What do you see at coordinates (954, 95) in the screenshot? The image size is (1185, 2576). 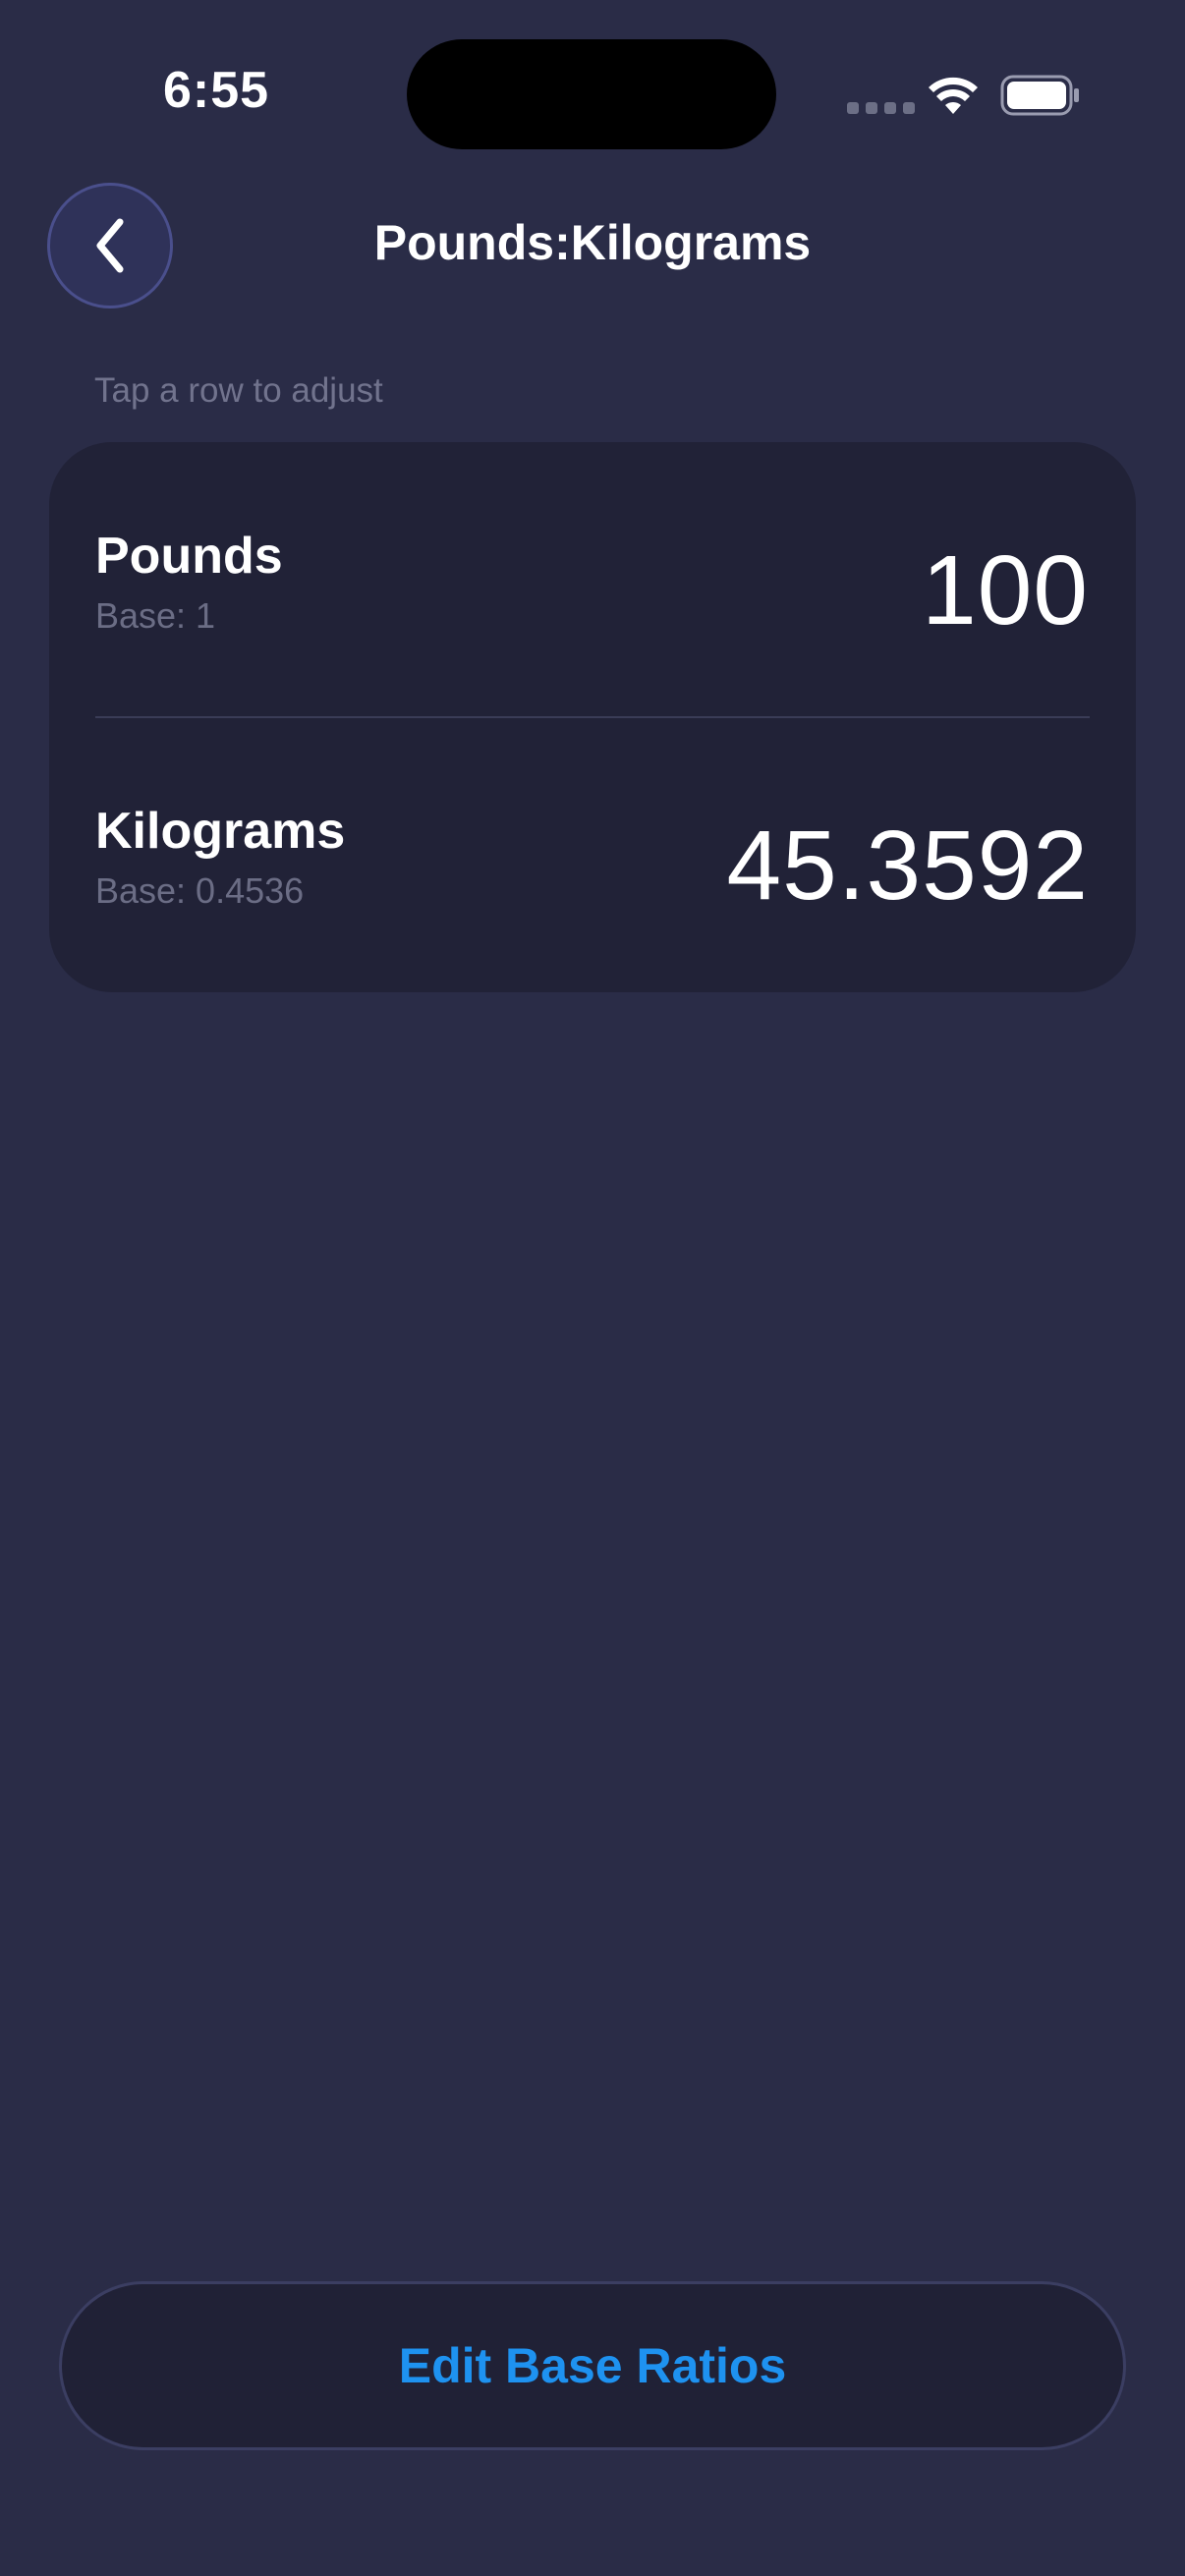 I see `wifi-icon` at bounding box center [954, 95].